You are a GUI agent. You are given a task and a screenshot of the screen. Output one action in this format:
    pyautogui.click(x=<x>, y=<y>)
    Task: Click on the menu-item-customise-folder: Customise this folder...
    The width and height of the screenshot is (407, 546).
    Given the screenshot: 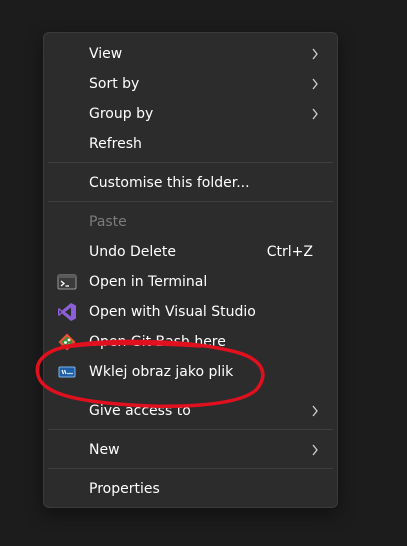 What is the action you would take?
    pyautogui.click(x=190, y=183)
    